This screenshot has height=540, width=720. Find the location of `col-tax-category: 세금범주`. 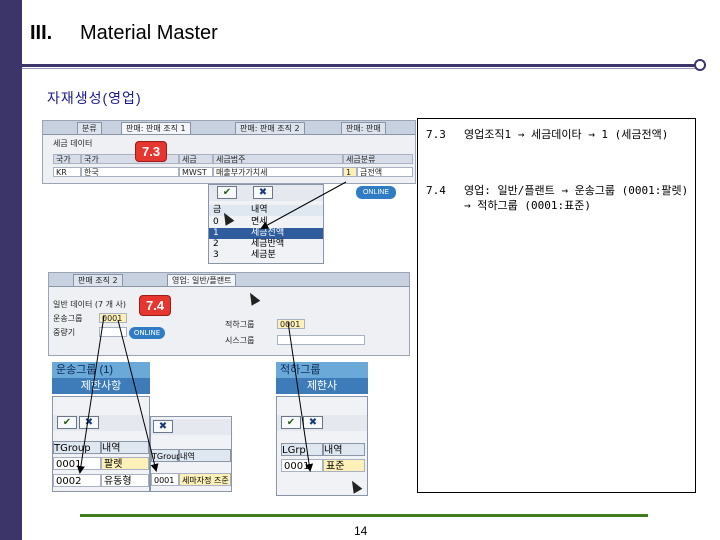

col-tax-category: 세금범주 is located at coordinates (278, 159).